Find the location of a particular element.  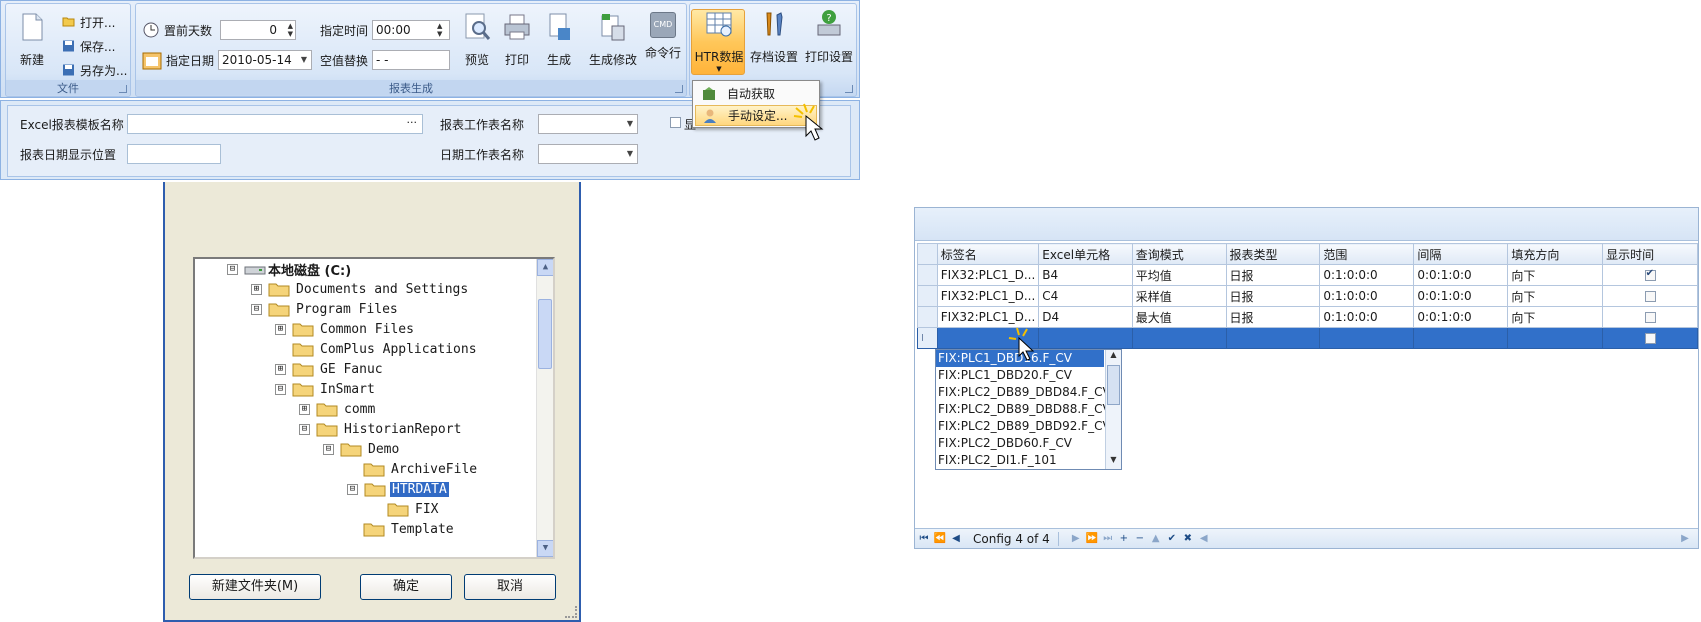

list-item: FIX:PLC2_DB89_DBD92.F_CV is located at coordinates (1023, 426).